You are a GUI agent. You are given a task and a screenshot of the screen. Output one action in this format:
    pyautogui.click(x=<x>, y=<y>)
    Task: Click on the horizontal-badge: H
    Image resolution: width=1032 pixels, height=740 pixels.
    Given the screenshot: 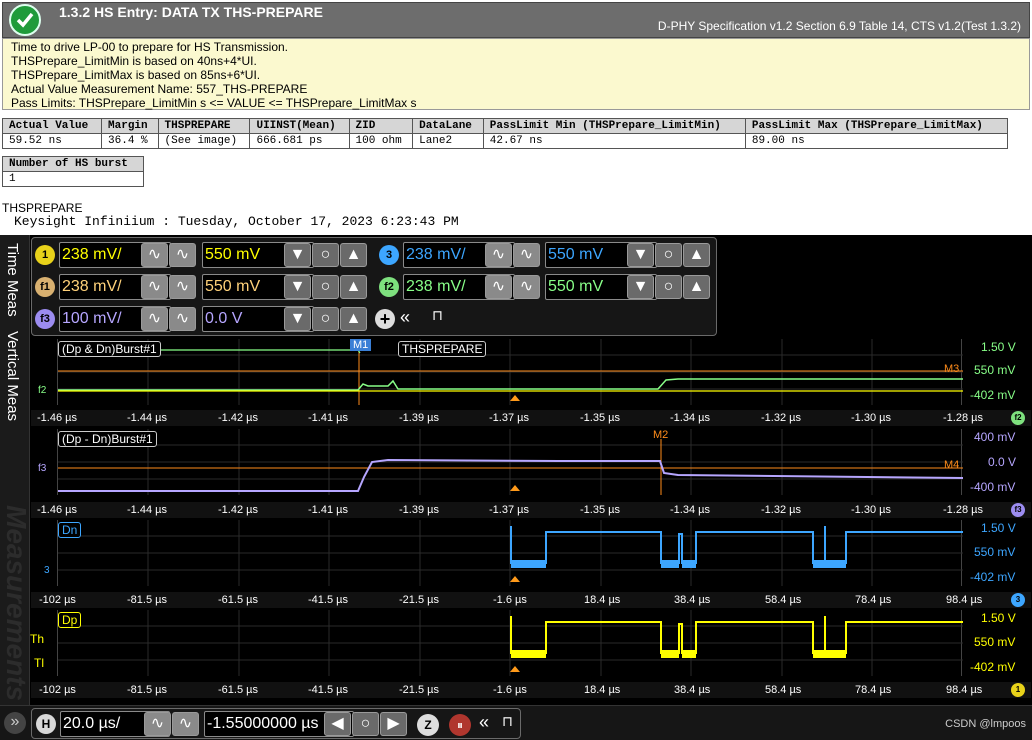 What is the action you would take?
    pyautogui.click(x=46, y=724)
    